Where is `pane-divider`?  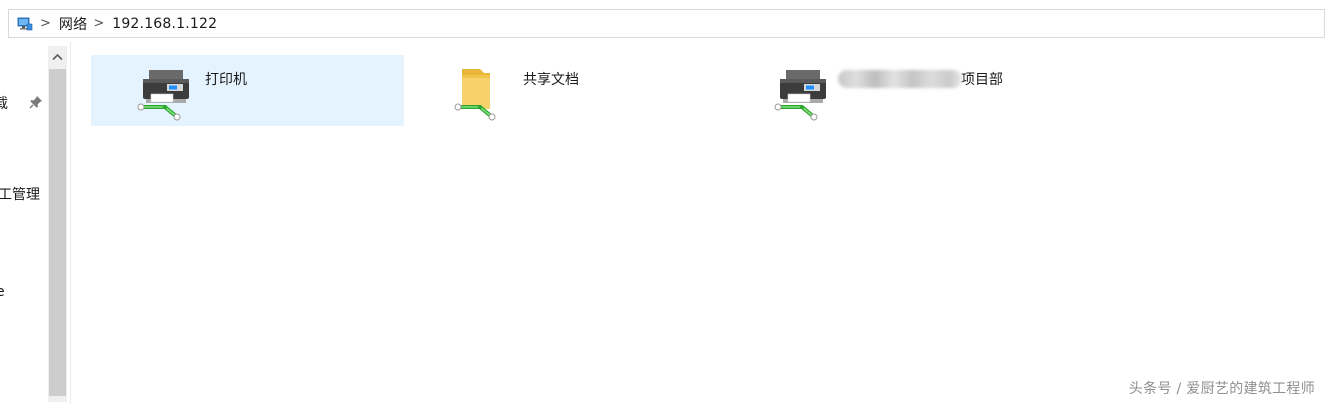
pane-divider is located at coordinates (70, 223).